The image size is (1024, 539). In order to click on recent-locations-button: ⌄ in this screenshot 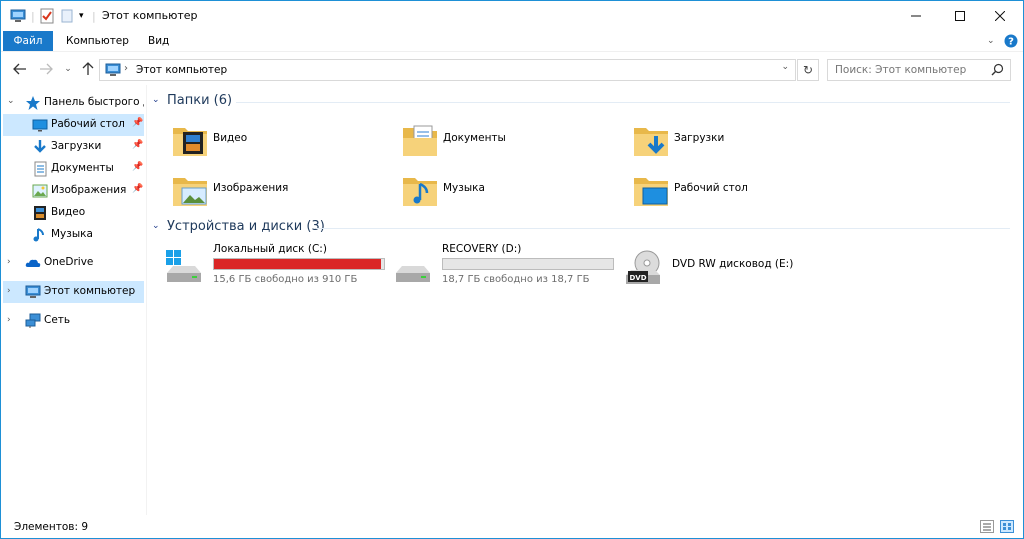, I will do `click(68, 69)`.